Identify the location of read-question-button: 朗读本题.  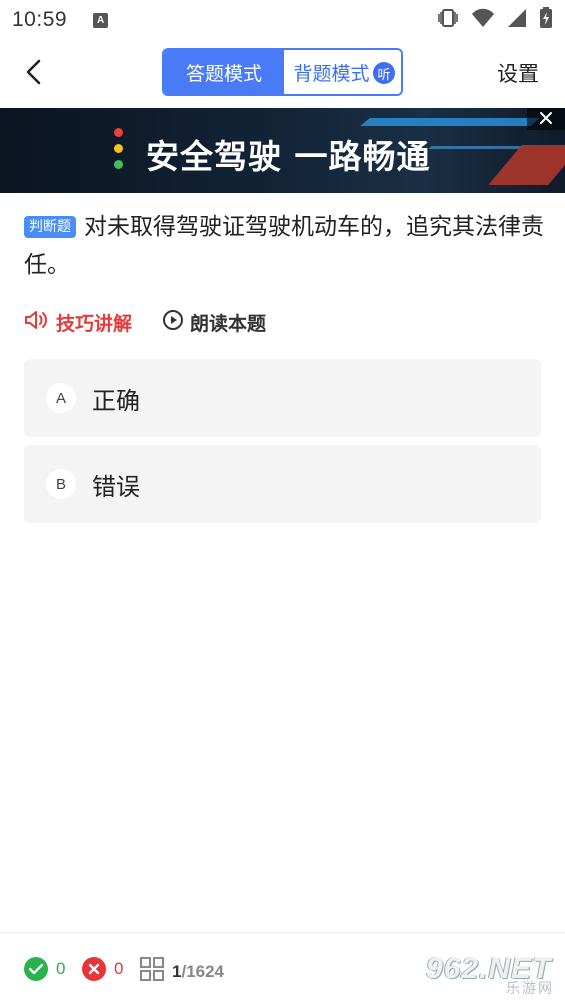
(214, 322).